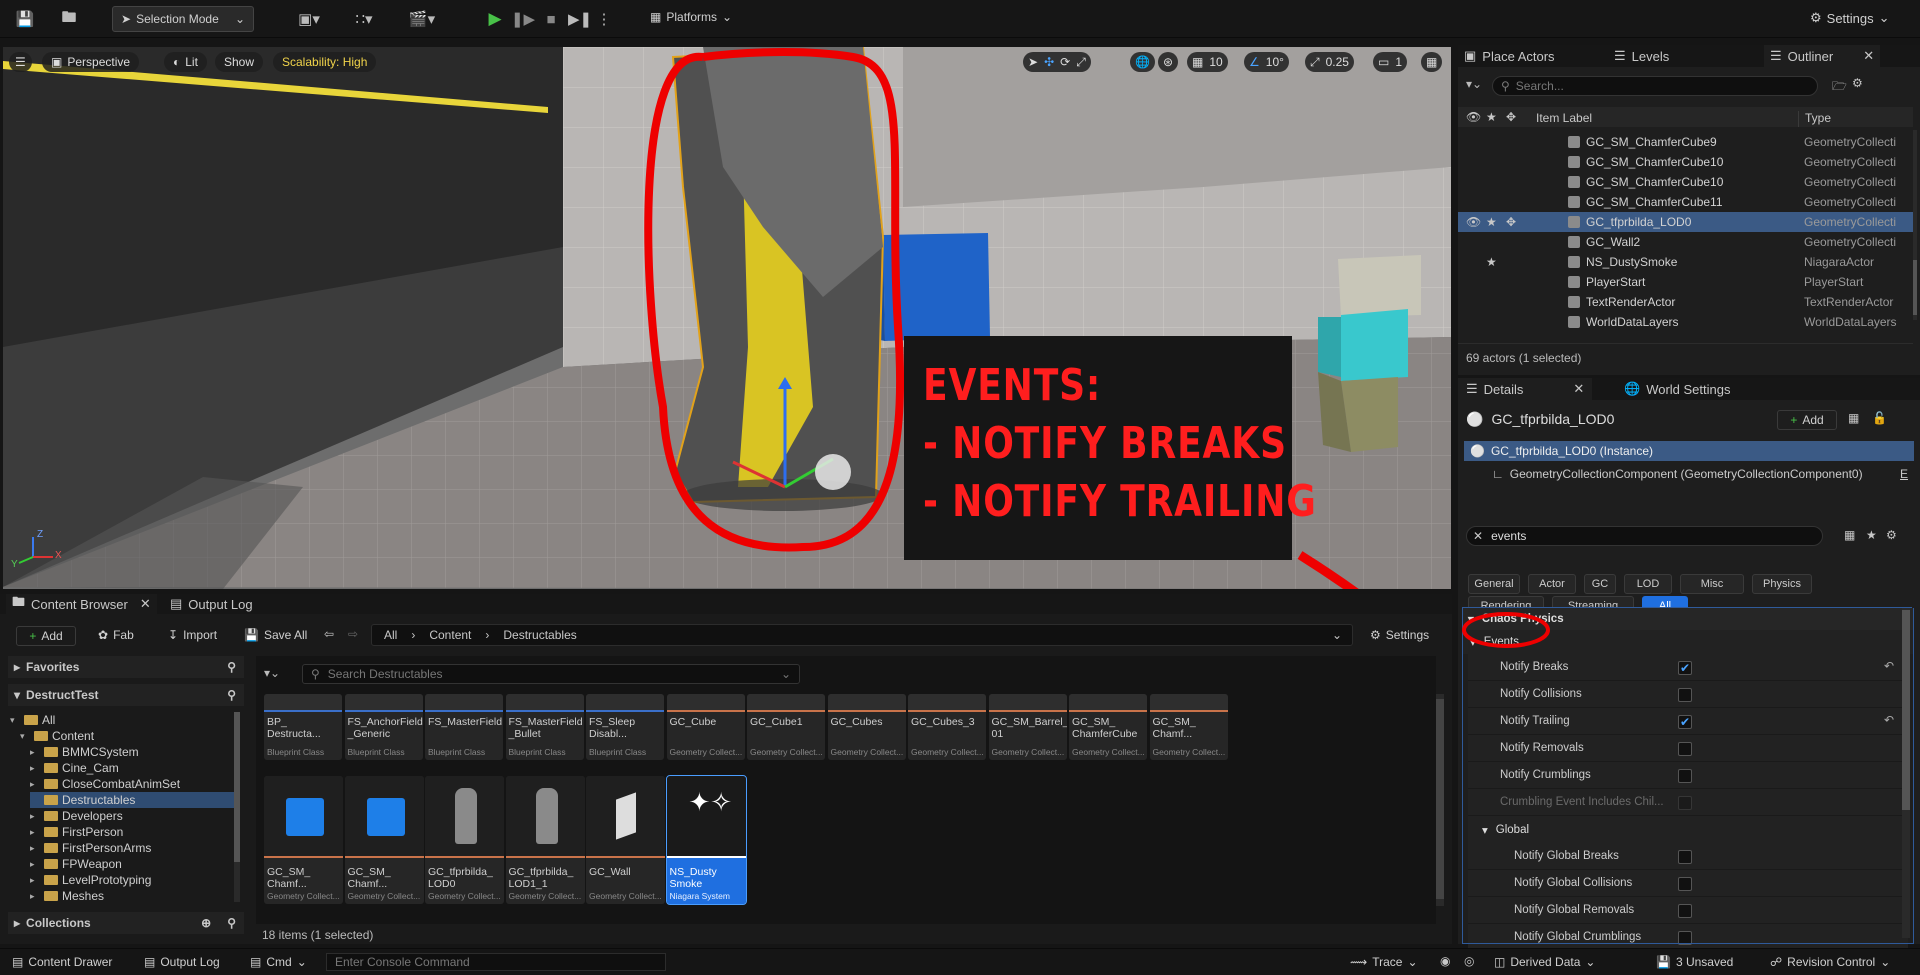  I want to click on tree-item: ▸ Cine_Cam, so click(74, 768).